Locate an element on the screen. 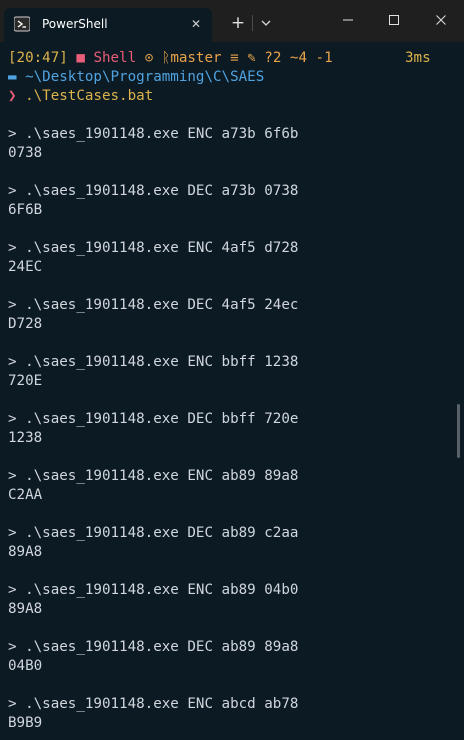  output-command-line: > .\saes_1901148.exe ENC 4af5 d728 is located at coordinates (153, 248).